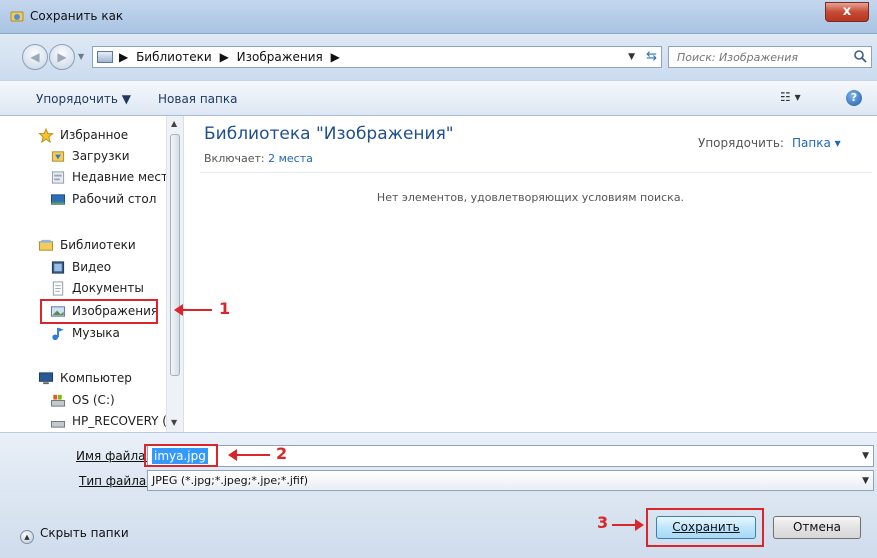  Describe the element at coordinates (377, 57) in the screenshot. I see `path-field: ▶ Библиотеки ▶ Изображения ▶ ▼ ⇆` at that location.